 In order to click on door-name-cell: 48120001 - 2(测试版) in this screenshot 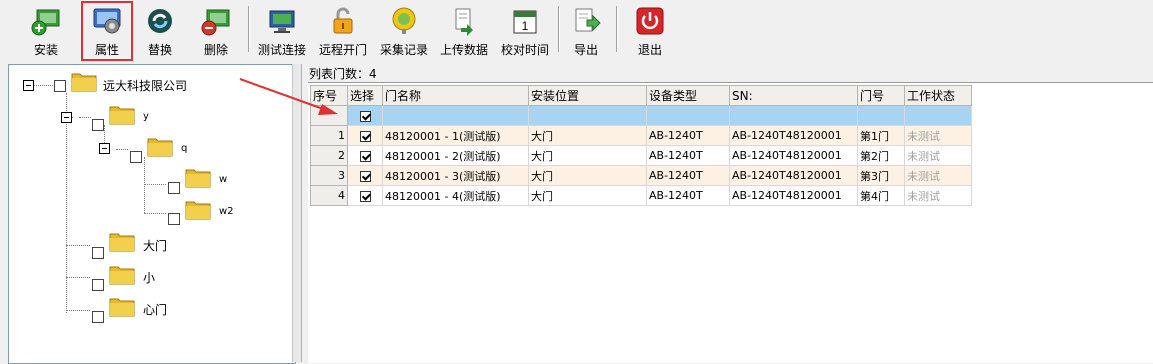, I will do `click(455, 155)`.